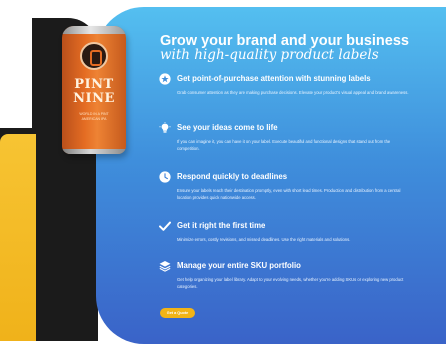 The image size is (446, 344). I want to click on lightbulb-icon, so click(165, 127).